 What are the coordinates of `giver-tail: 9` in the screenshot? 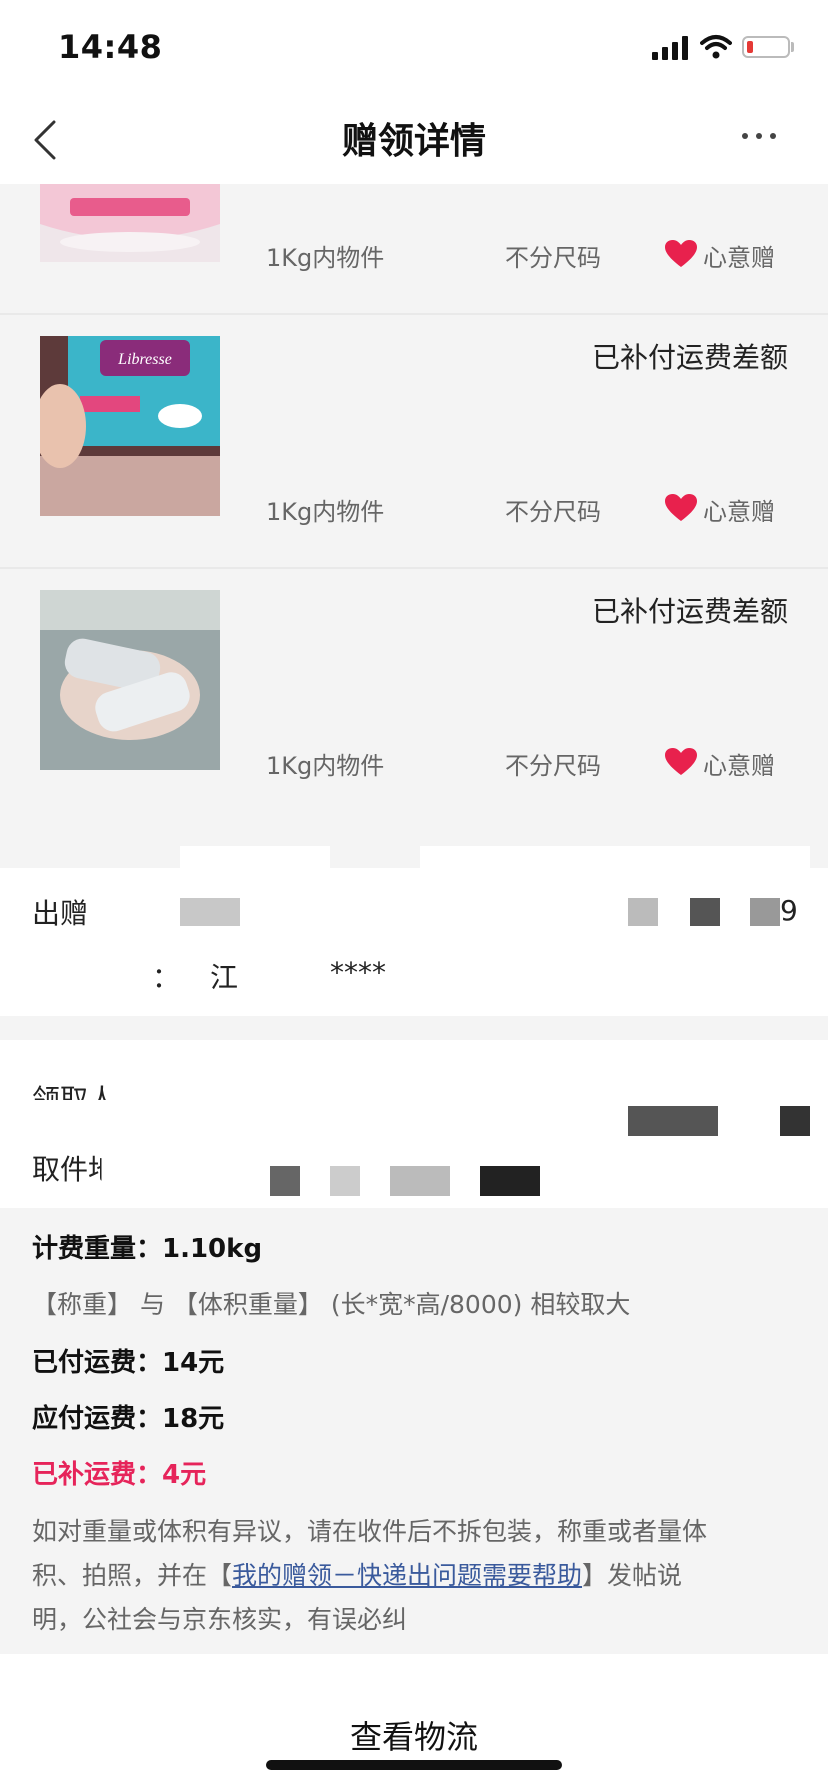 It's located at (789, 910).